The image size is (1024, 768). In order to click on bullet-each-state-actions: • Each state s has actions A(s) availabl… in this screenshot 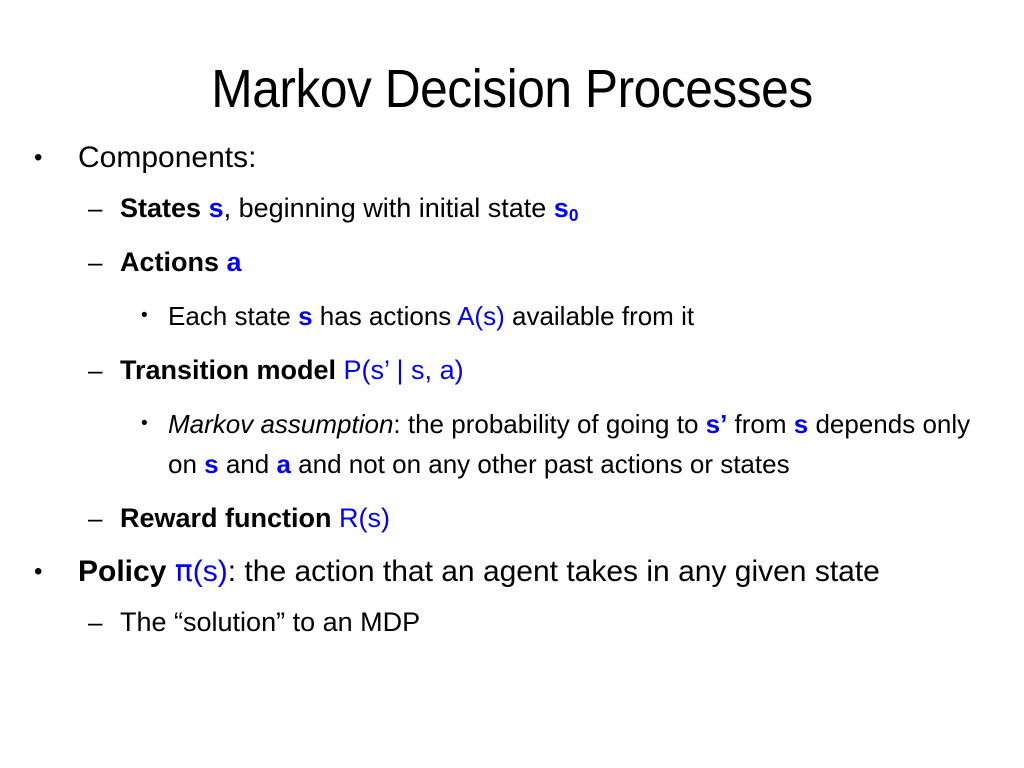, I will do `click(512, 316)`.